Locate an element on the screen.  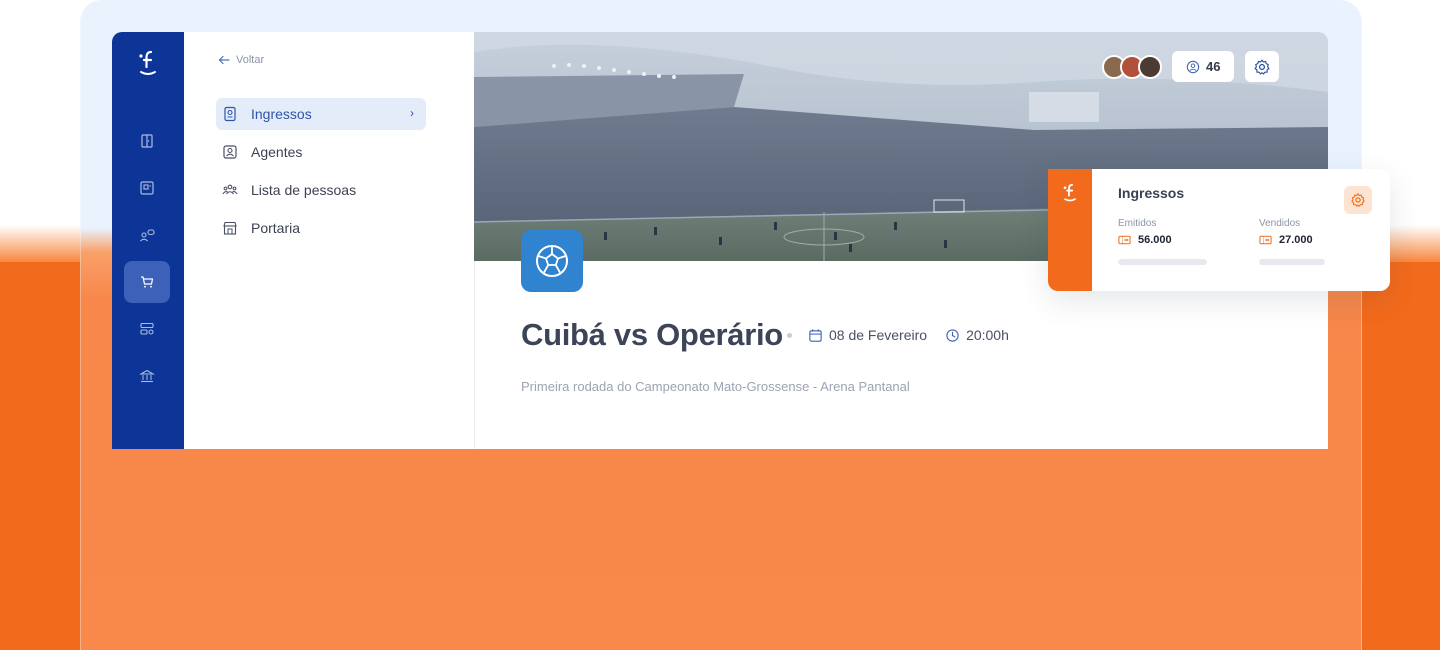
rail-item-people-chat is located at coordinates (147, 235).